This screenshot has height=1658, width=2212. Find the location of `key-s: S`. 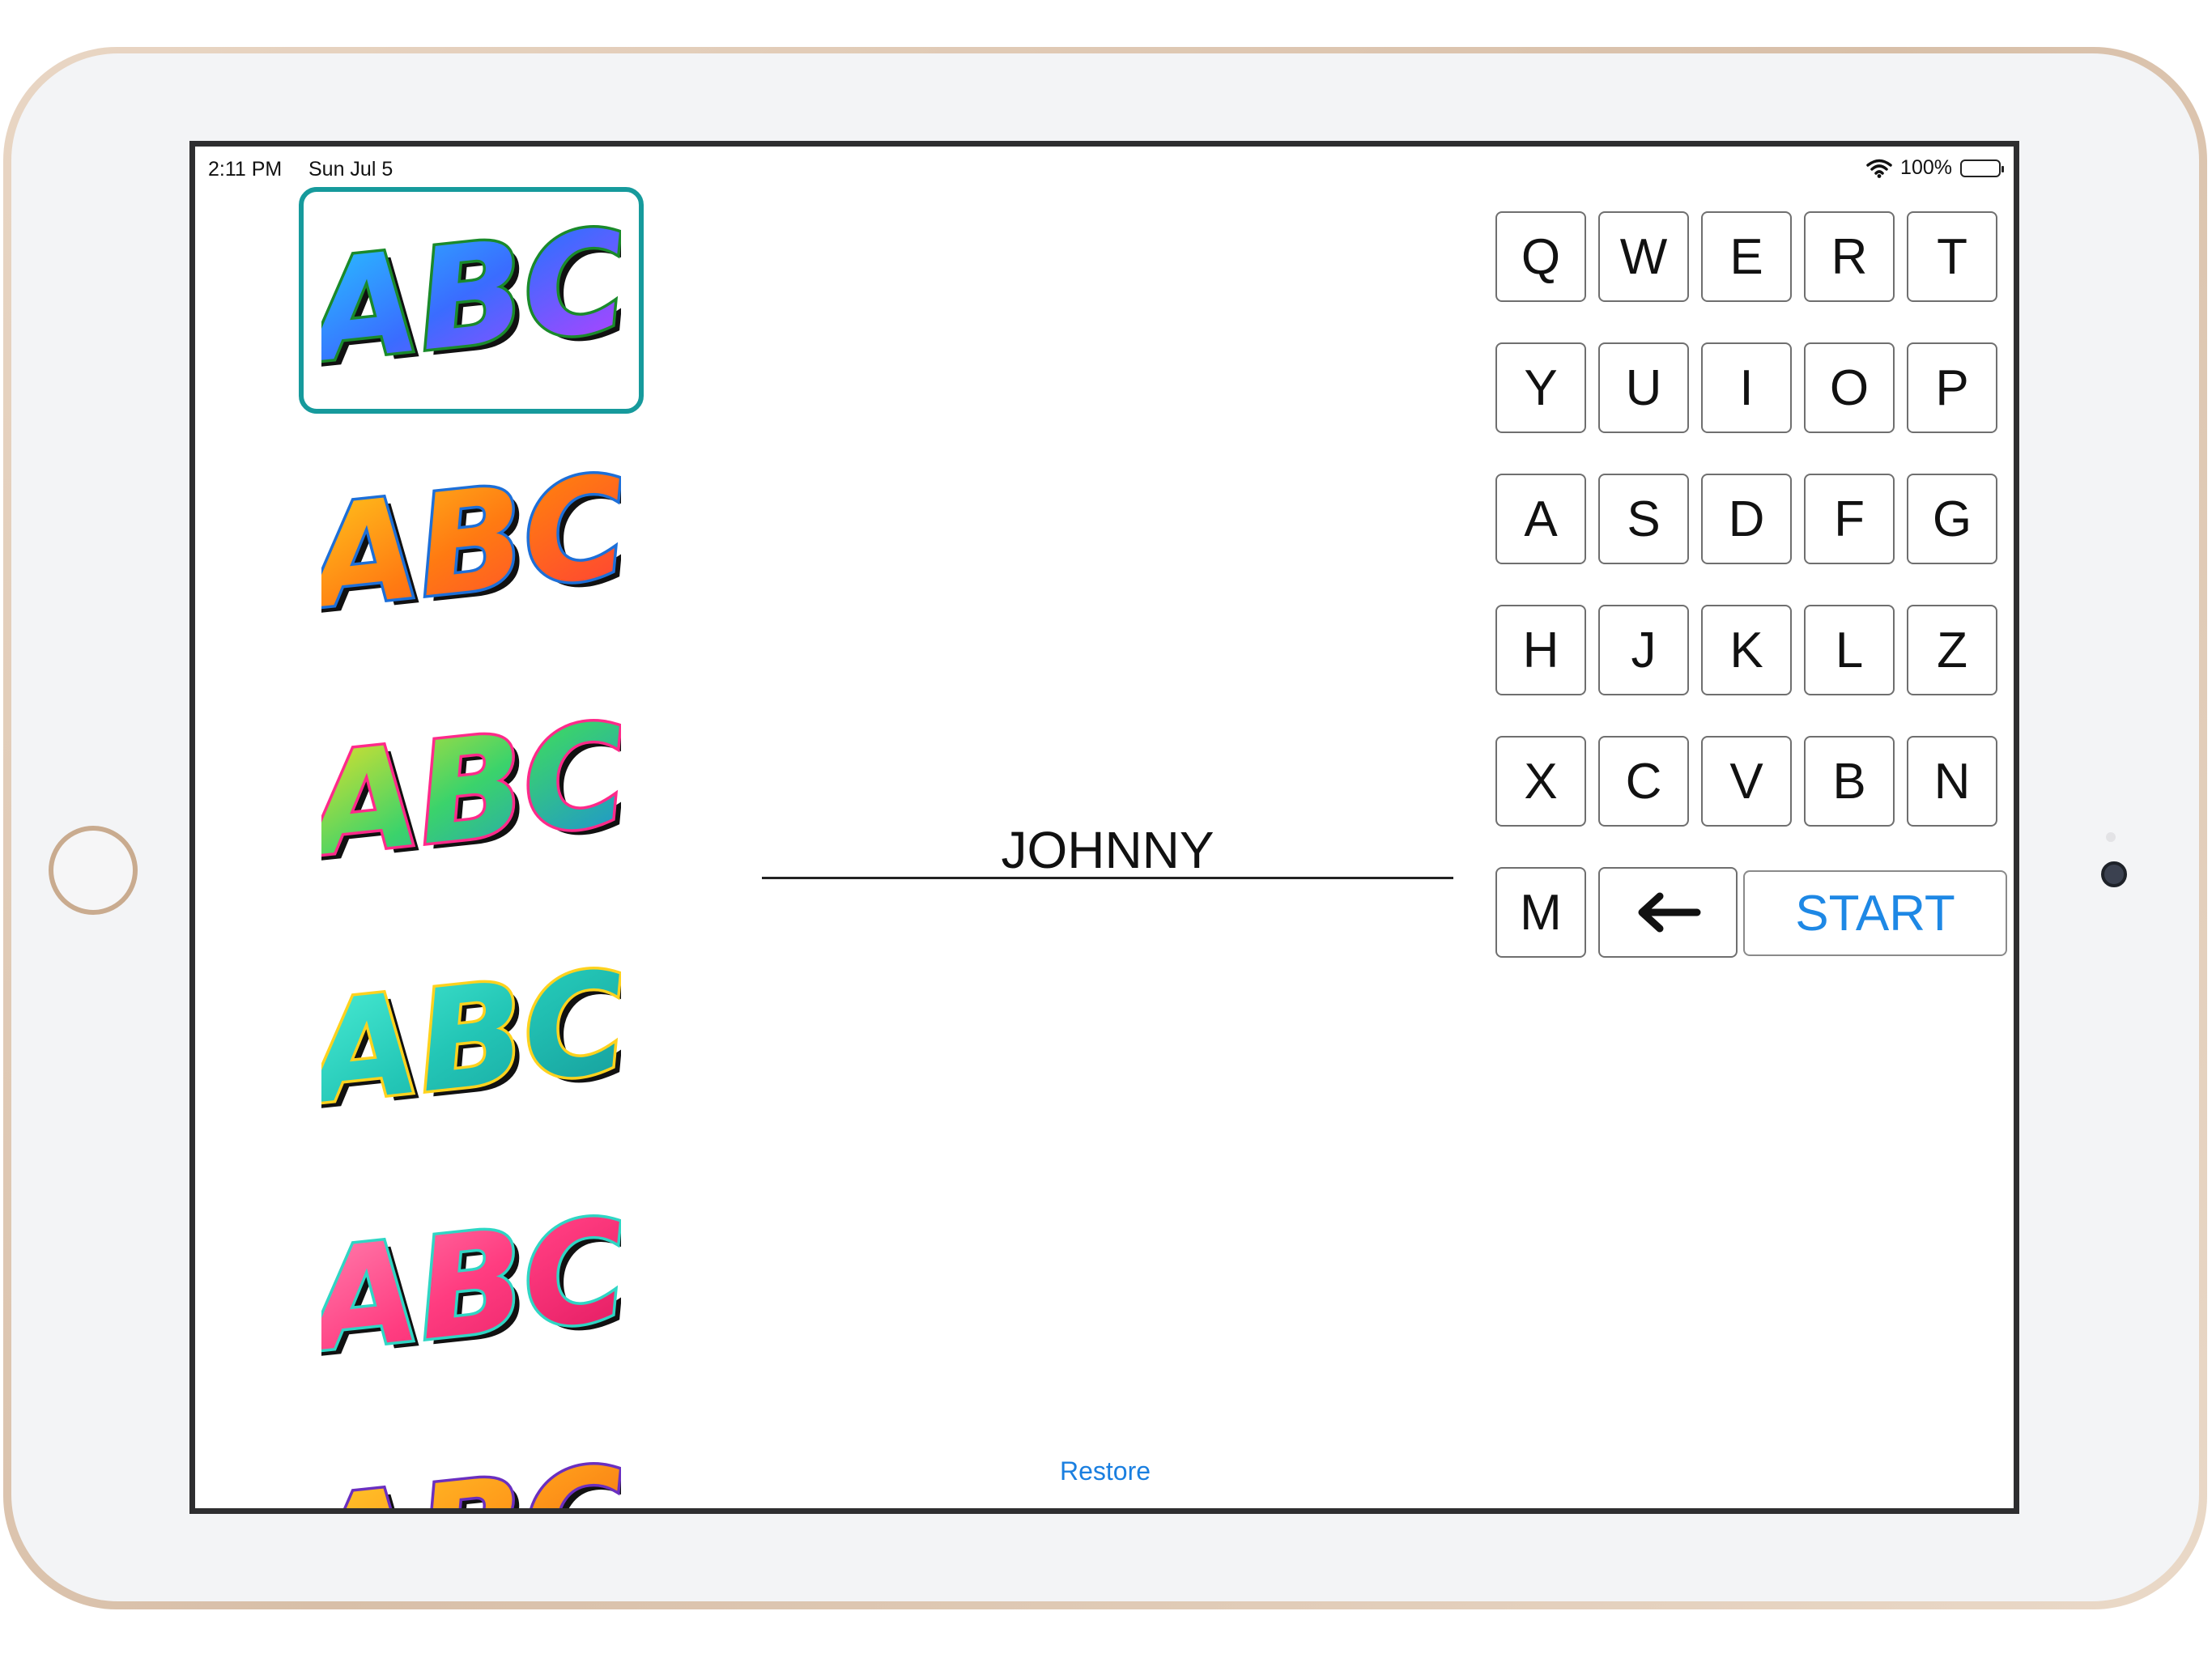

key-s: S is located at coordinates (1644, 519).